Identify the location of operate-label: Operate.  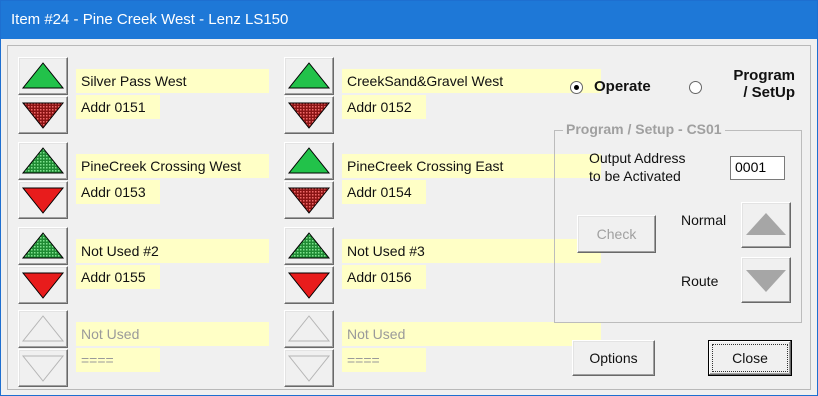
(622, 86).